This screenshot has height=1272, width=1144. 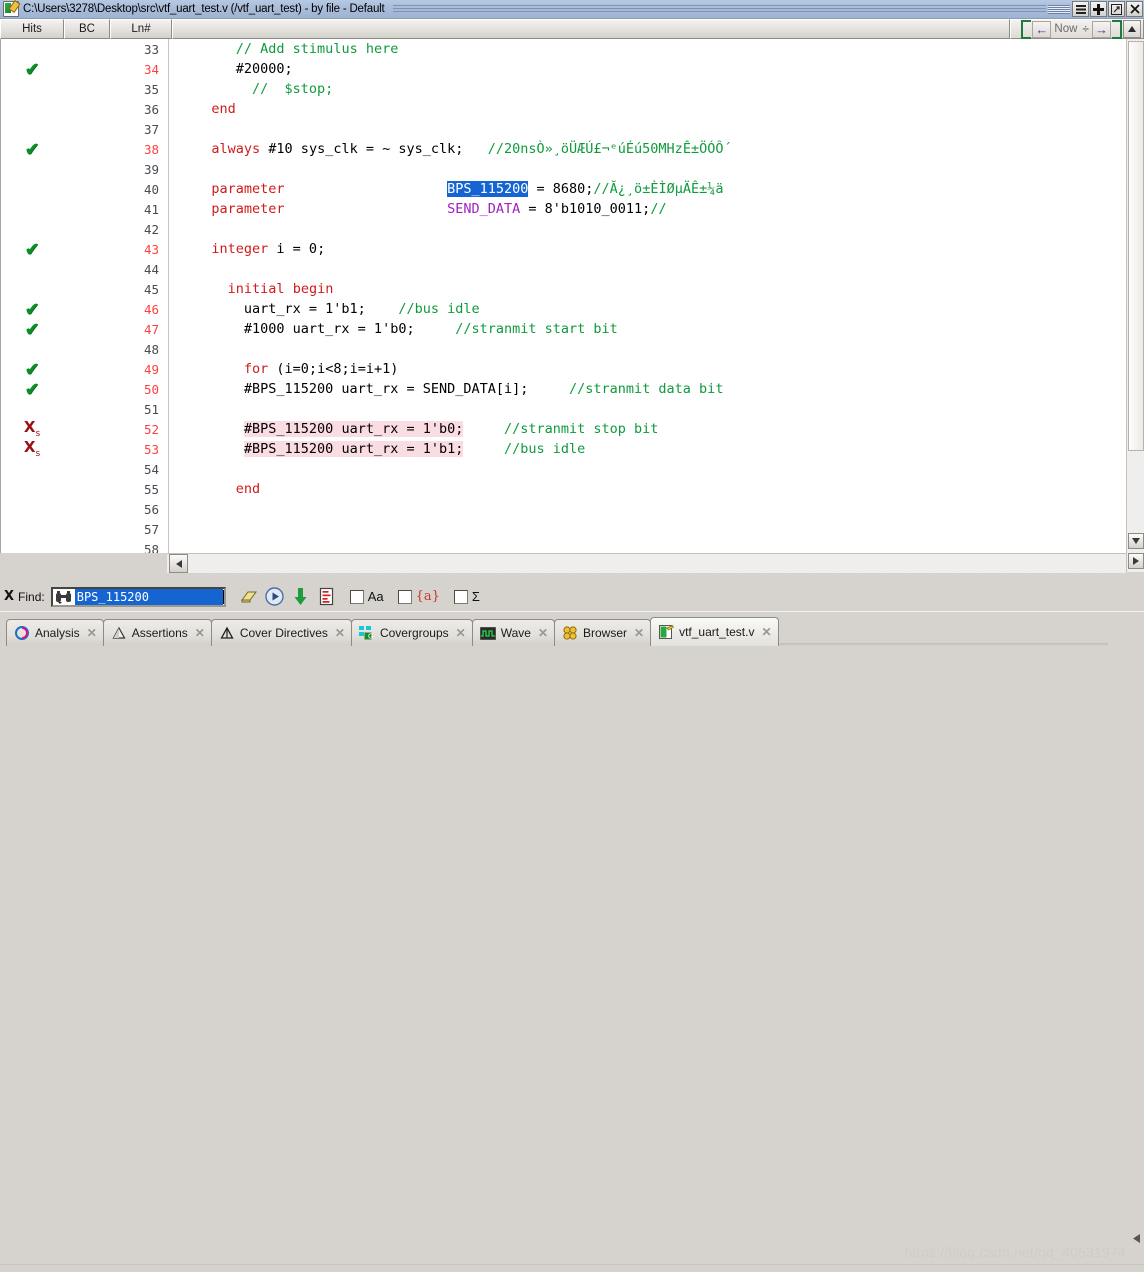 I want to click on maximize-button, so click(x=1098, y=9).